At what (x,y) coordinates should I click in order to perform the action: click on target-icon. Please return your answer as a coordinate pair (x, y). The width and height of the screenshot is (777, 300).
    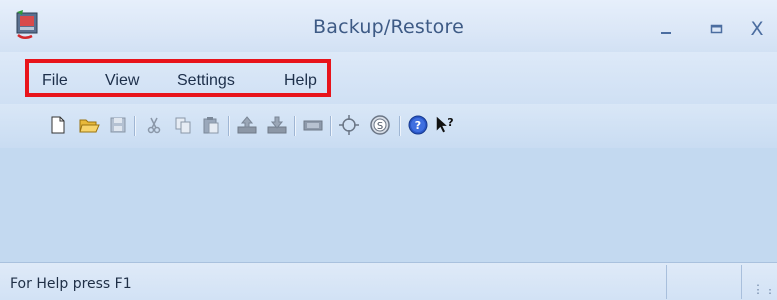
    Looking at the image, I should click on (349, 125).